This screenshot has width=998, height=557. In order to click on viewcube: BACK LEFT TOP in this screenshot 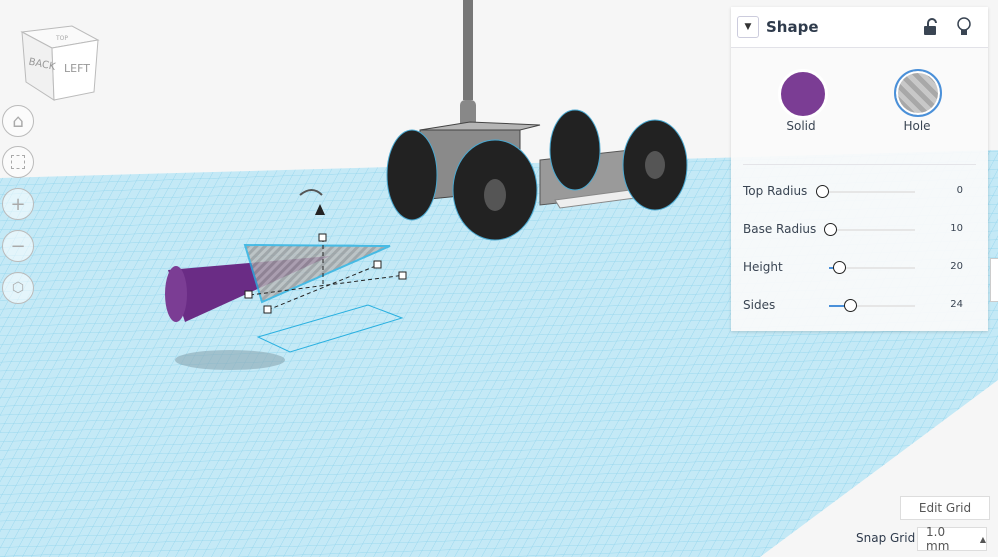, I will do `click(60, 63)`.